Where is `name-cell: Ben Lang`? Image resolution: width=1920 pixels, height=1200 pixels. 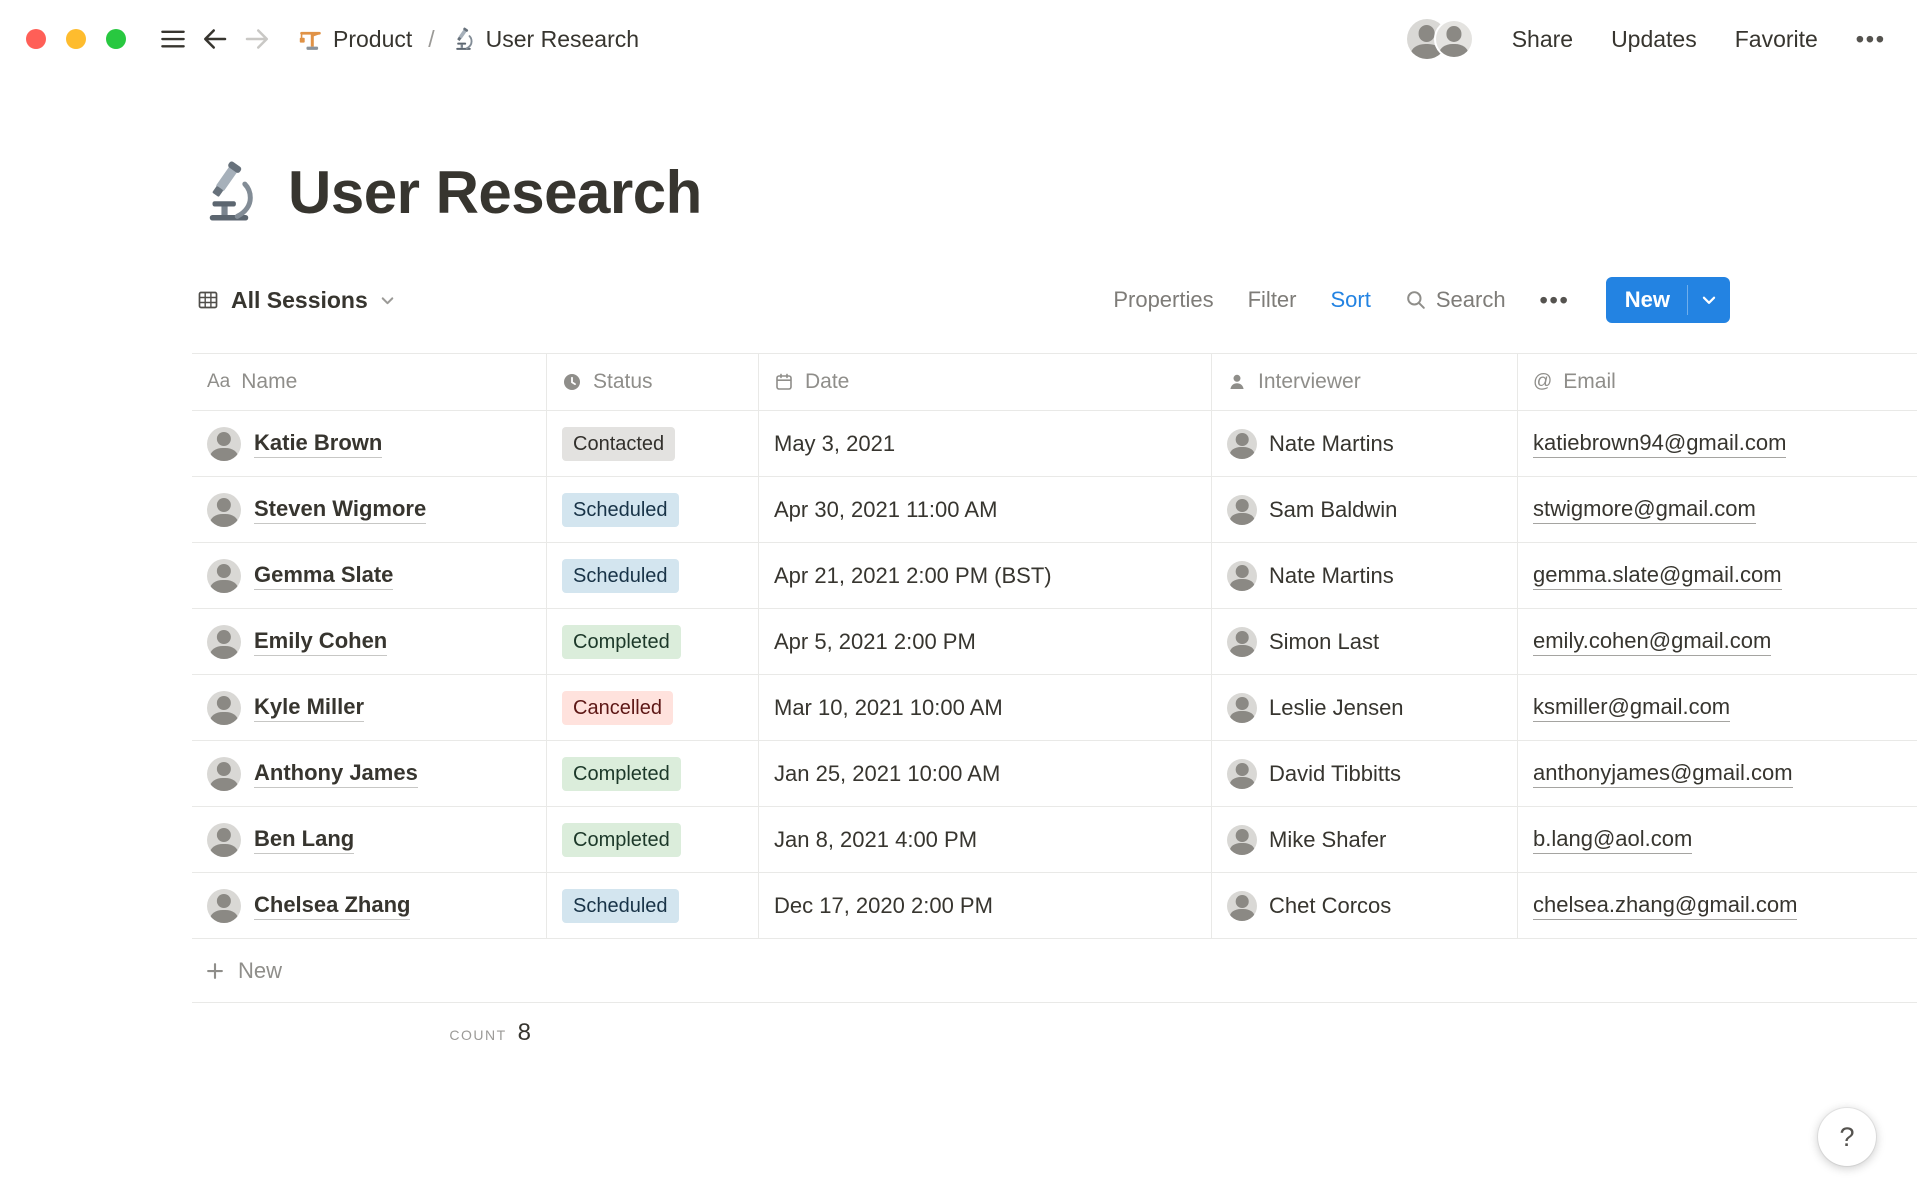
name-cell: Ben Lang is located at coordinates (369, 839).